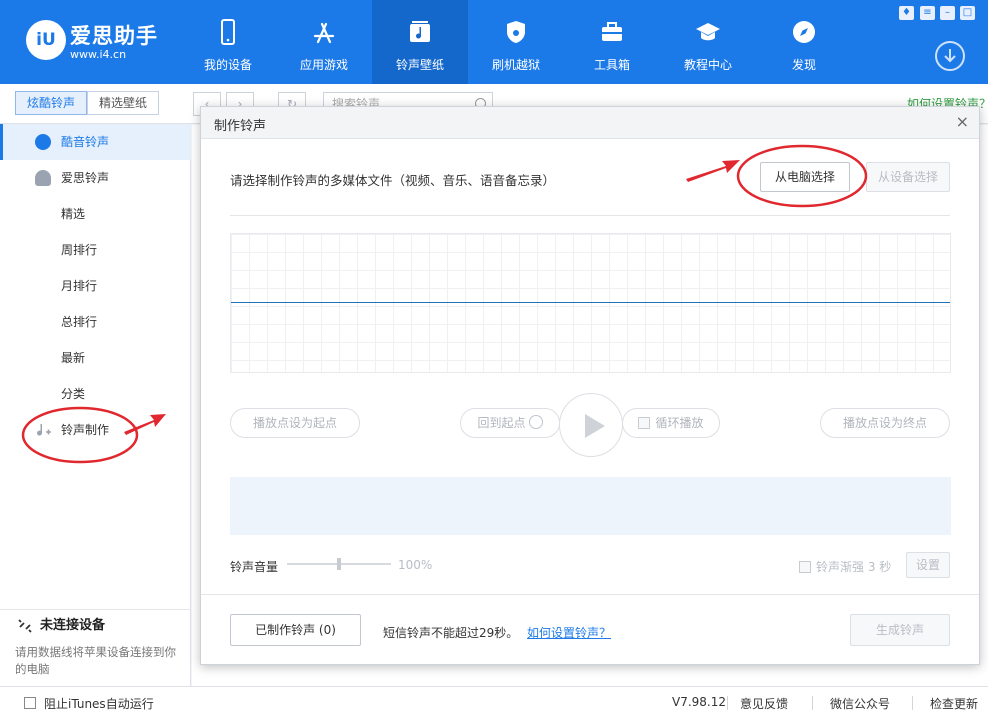 This screenshot has height=717, width=988. I want to click on volume-slider, so click(339, 564).